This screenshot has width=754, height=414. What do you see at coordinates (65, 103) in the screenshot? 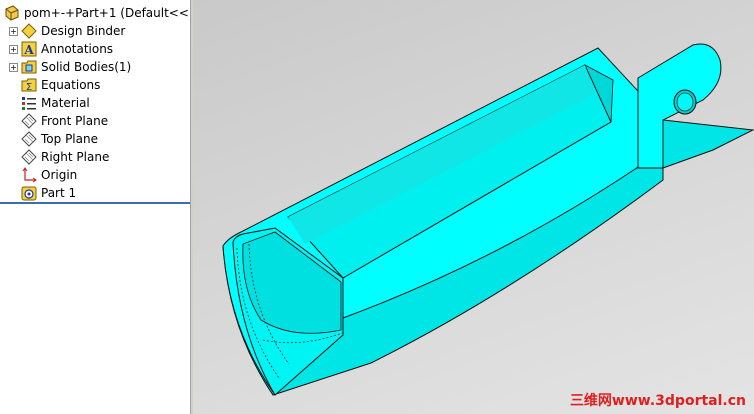
I see `tree-item-label: Material` at bounding box center [65, 103].